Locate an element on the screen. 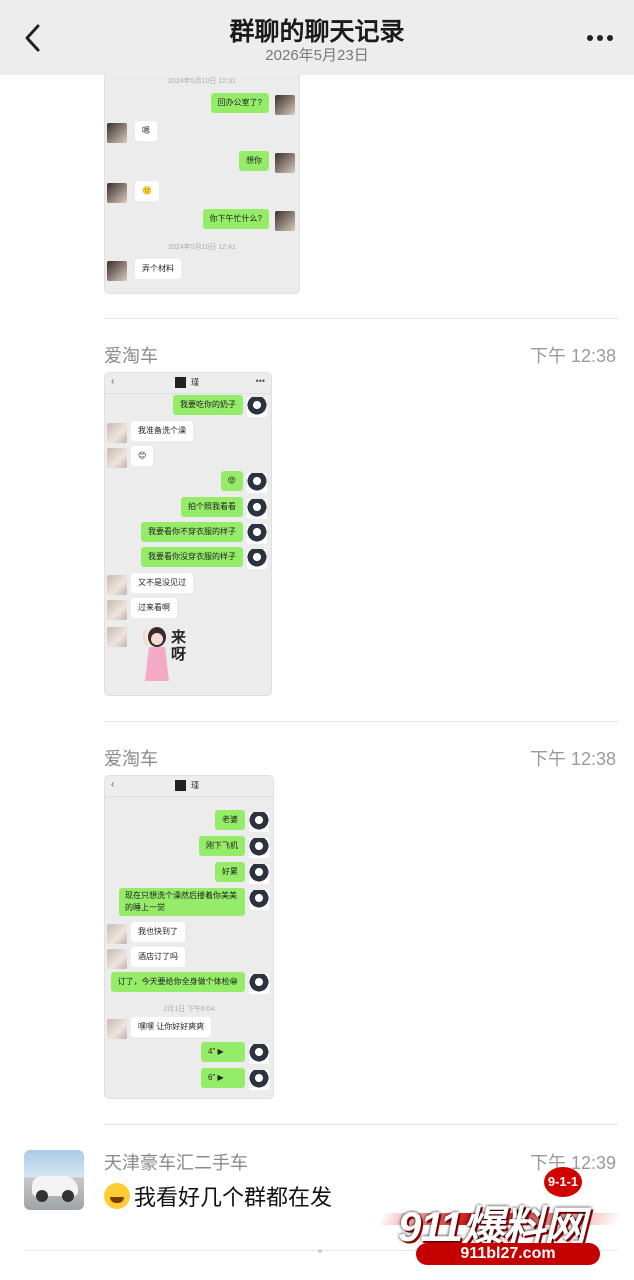 The width and height of the screenshot is (634, 1280). timestamp: 2024年5月10日 12:31 is located at coordinates (202, 81).